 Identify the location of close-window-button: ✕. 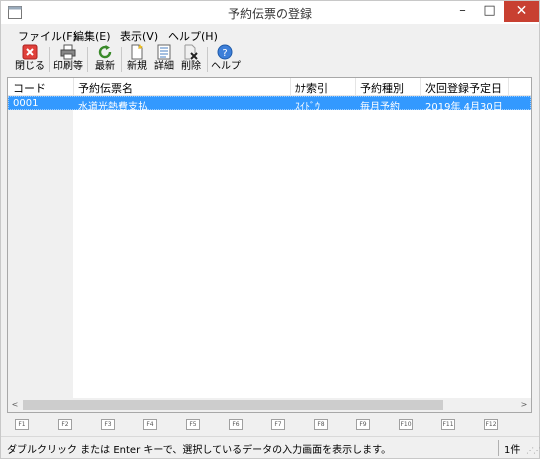
(521, 11).